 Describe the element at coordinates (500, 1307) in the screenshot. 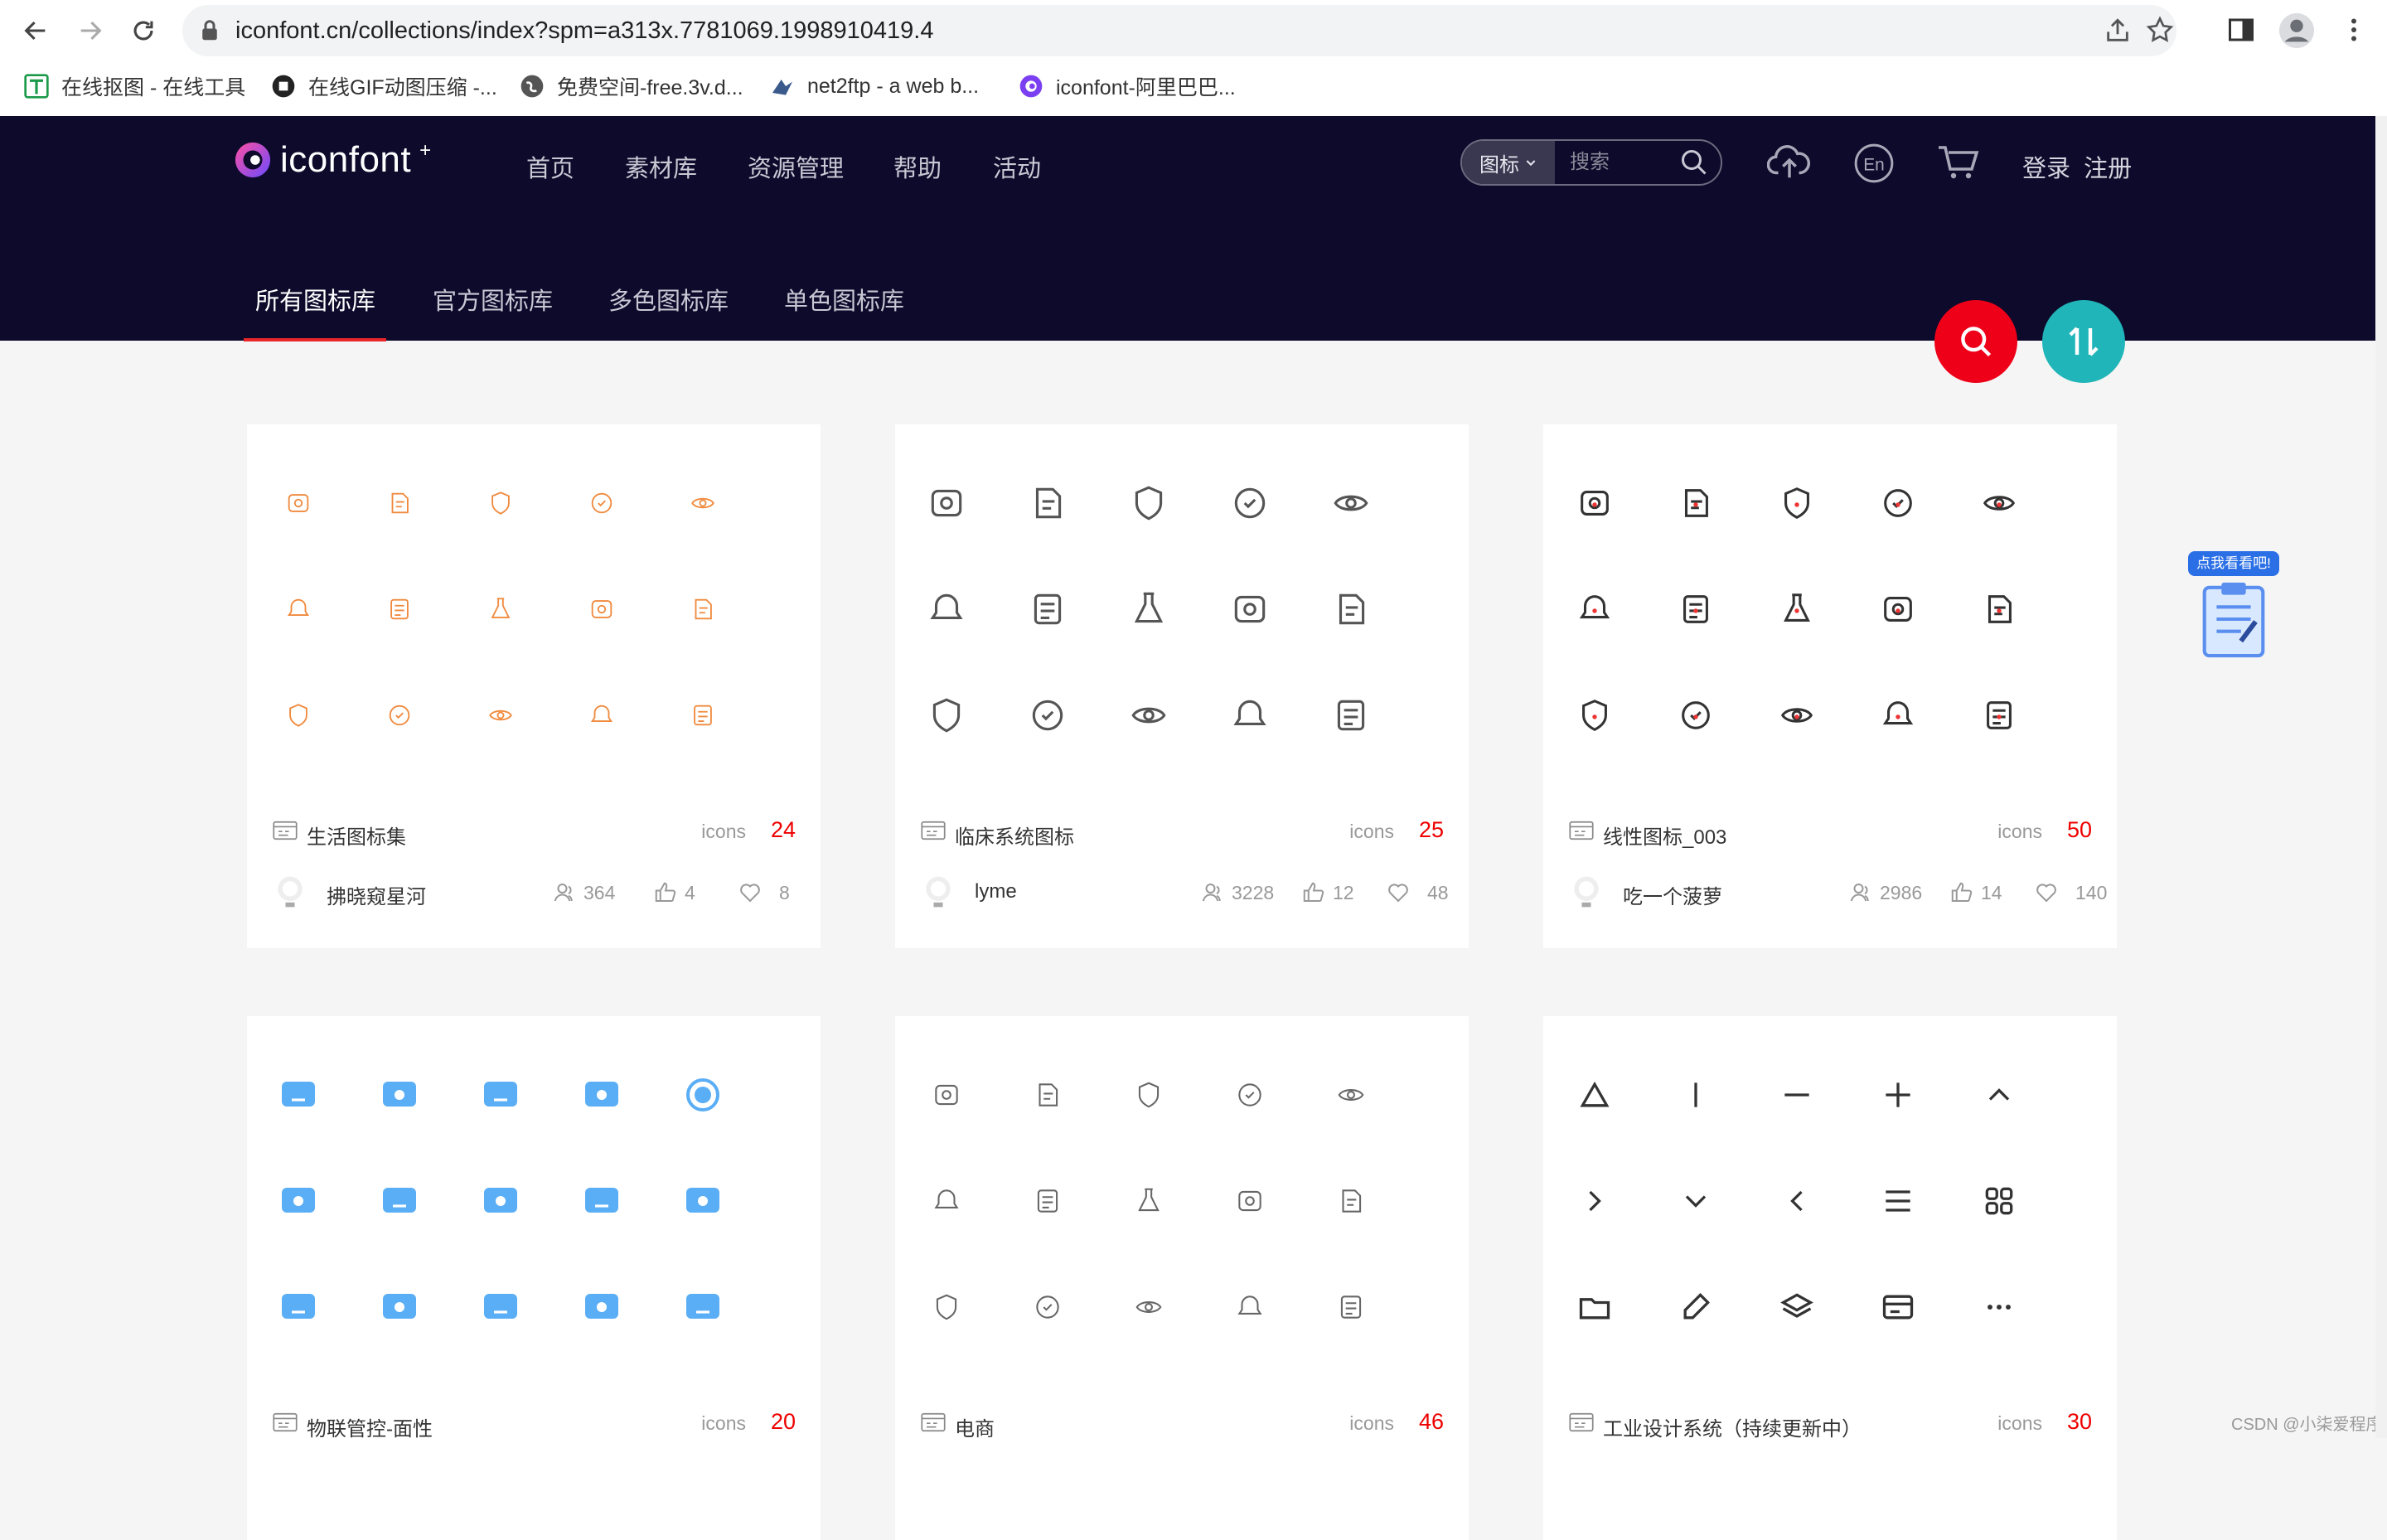

I see `projector-icon` at that location.